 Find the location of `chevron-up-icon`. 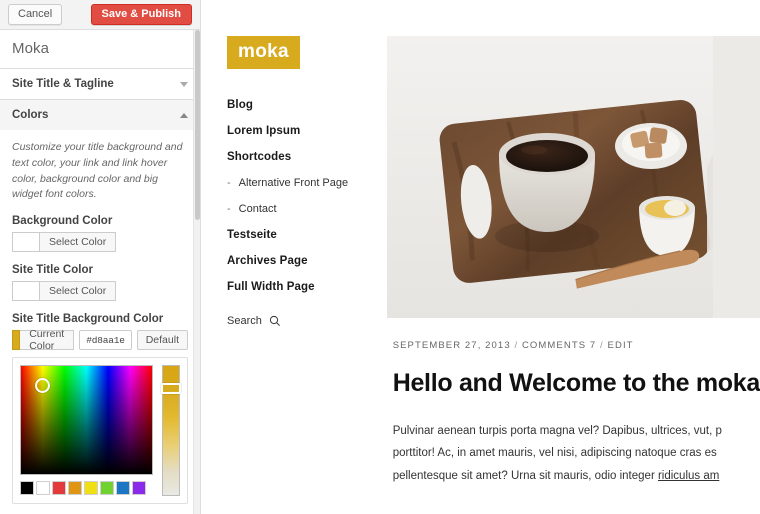

chevron-up-icon is located at coordinates (184, 115).